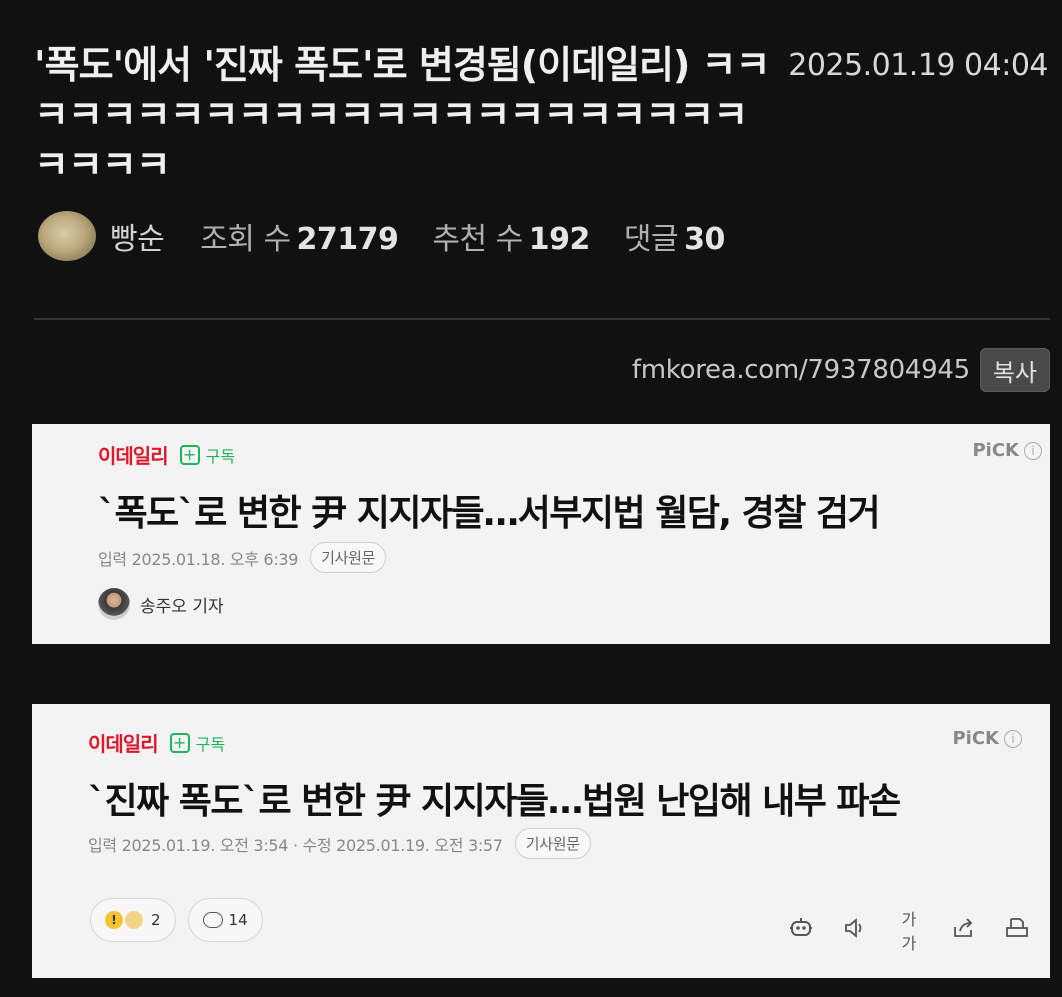  What do you see at coordinates (801, 930) in the screenshot?
I see `robot-summary-icon` at bounding box center [801, 930].